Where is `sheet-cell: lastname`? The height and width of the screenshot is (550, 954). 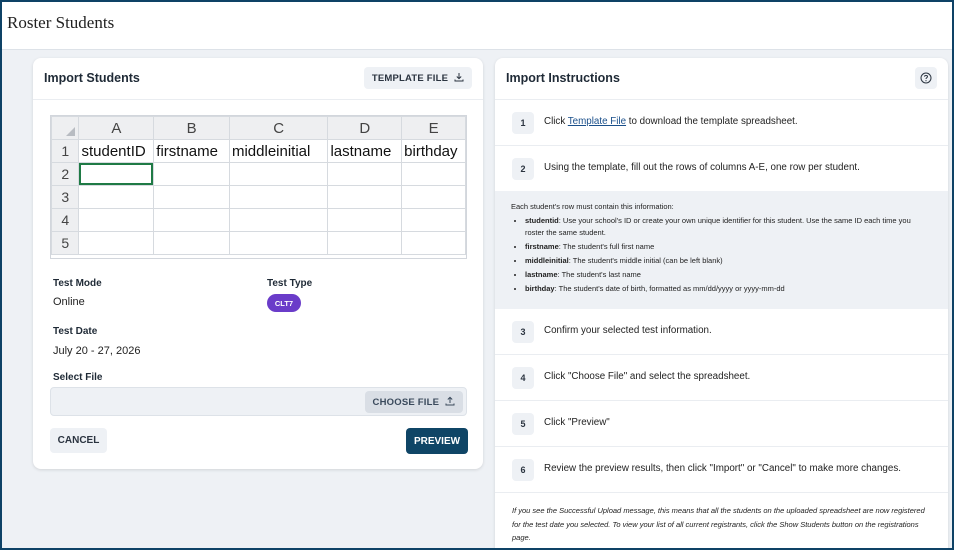
sheet-cell: lastname is located at coordinates (365, 151).